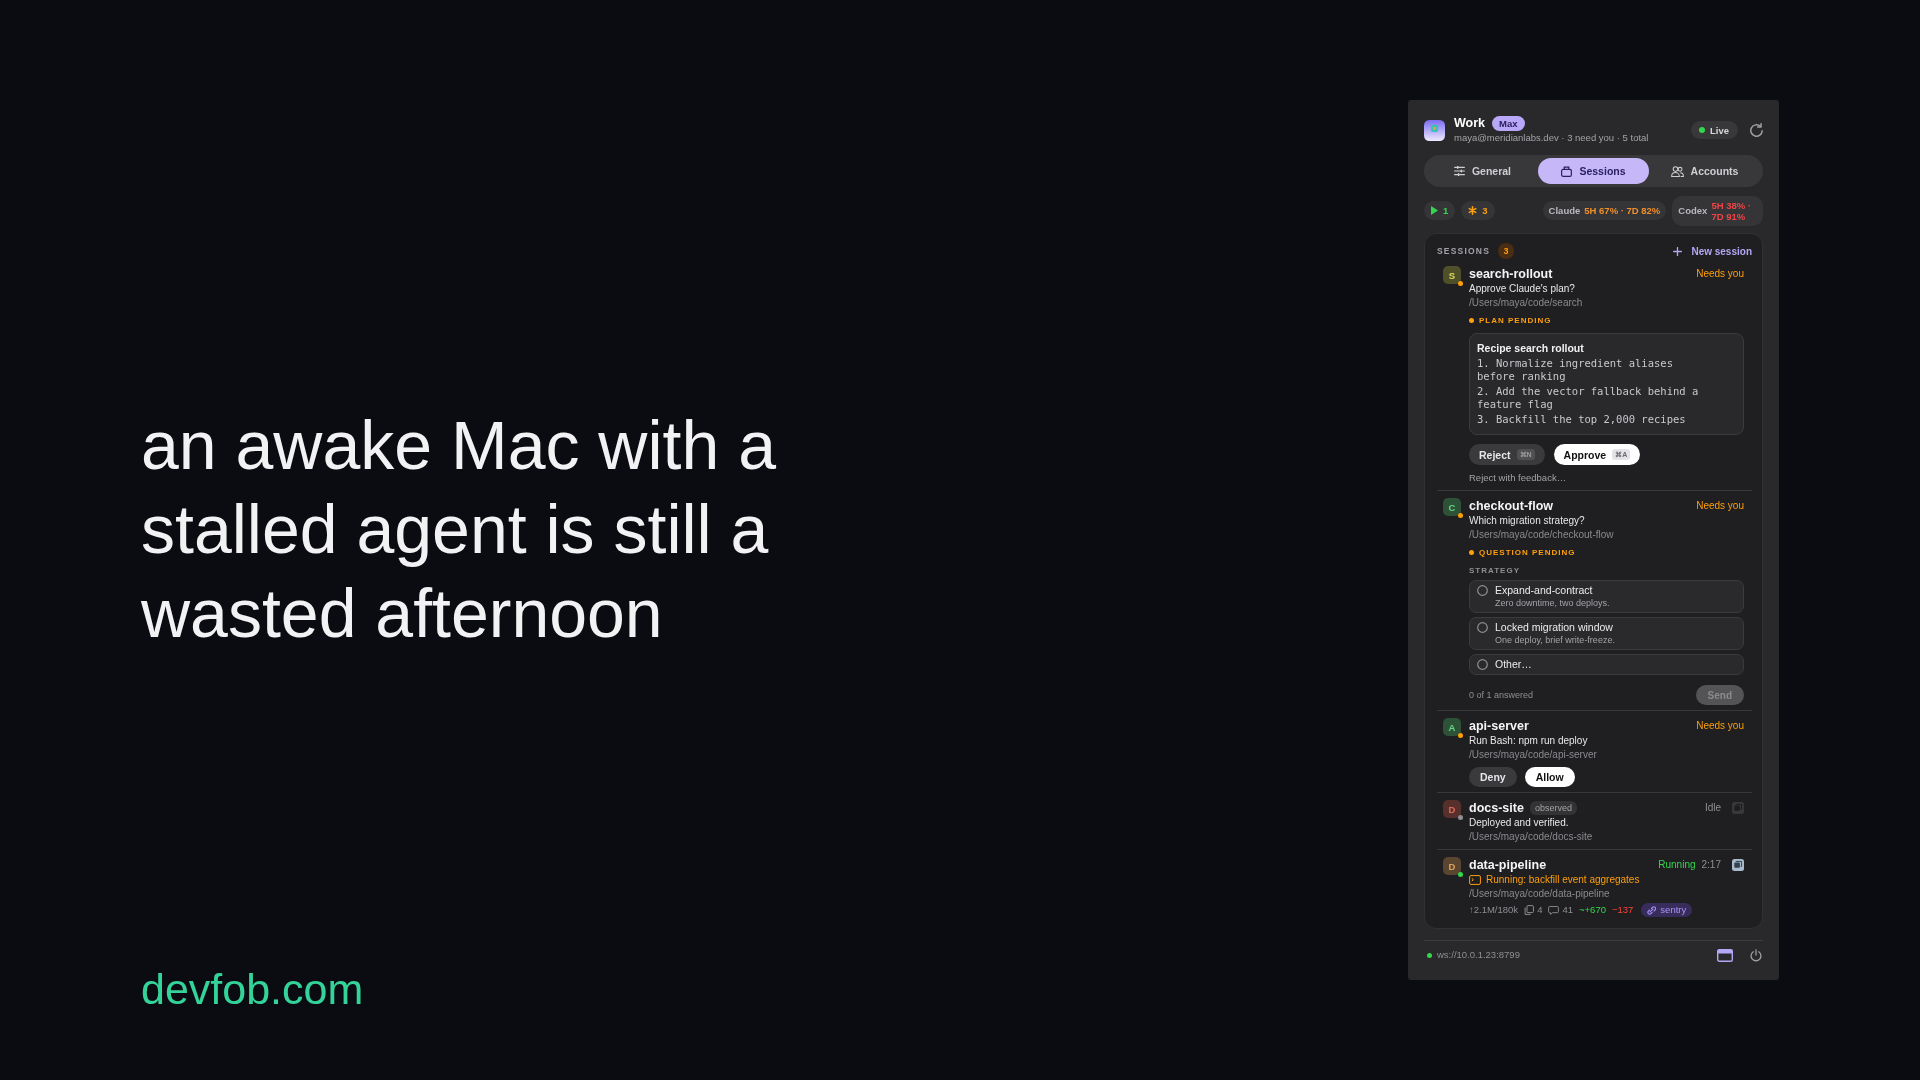 Image resolution: width=1920 pixels, height=1080 pixels. I want to click on session-name: docs-site, so click(1496, 808).